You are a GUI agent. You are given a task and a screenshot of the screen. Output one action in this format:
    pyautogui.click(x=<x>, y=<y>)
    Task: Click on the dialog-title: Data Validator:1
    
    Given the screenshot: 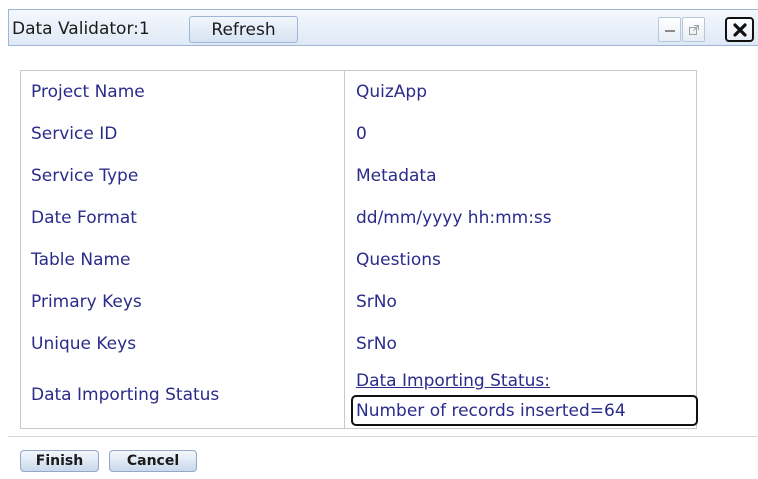 What is the action you would take?
    pyautogui.click(x=81, y=29)
    